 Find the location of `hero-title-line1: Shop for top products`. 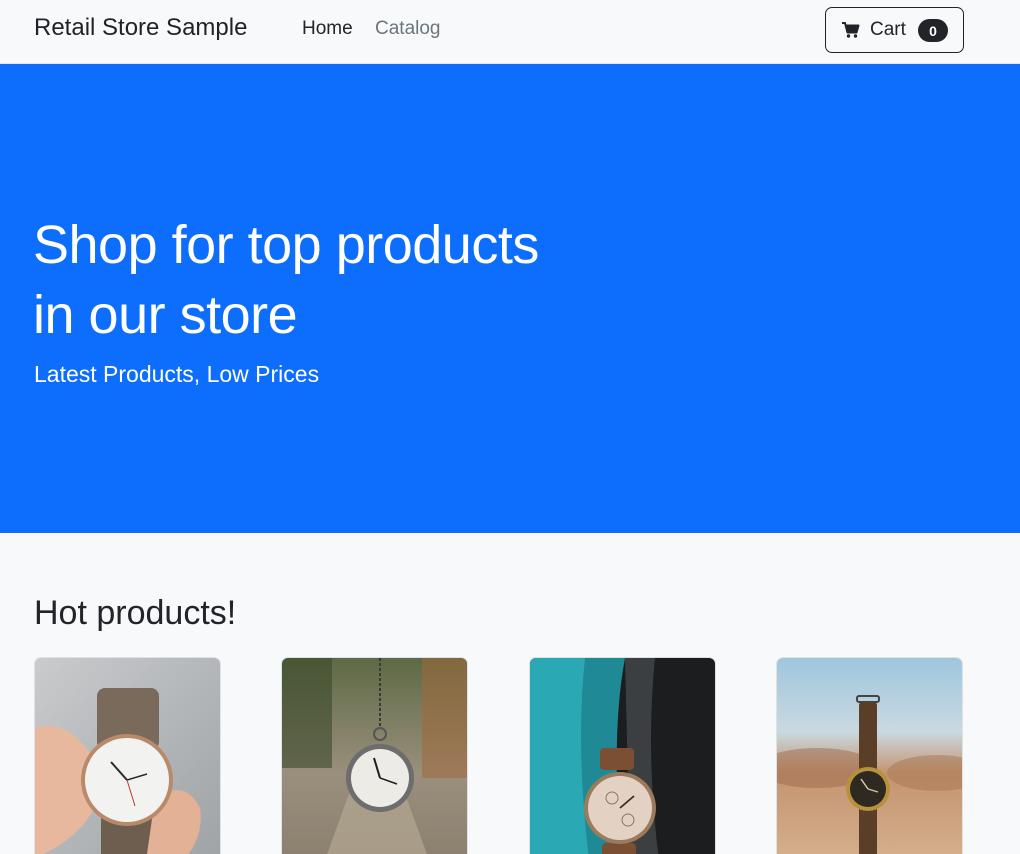

hero-title-line1: Shop for top products is located at coordinates (286, 245).